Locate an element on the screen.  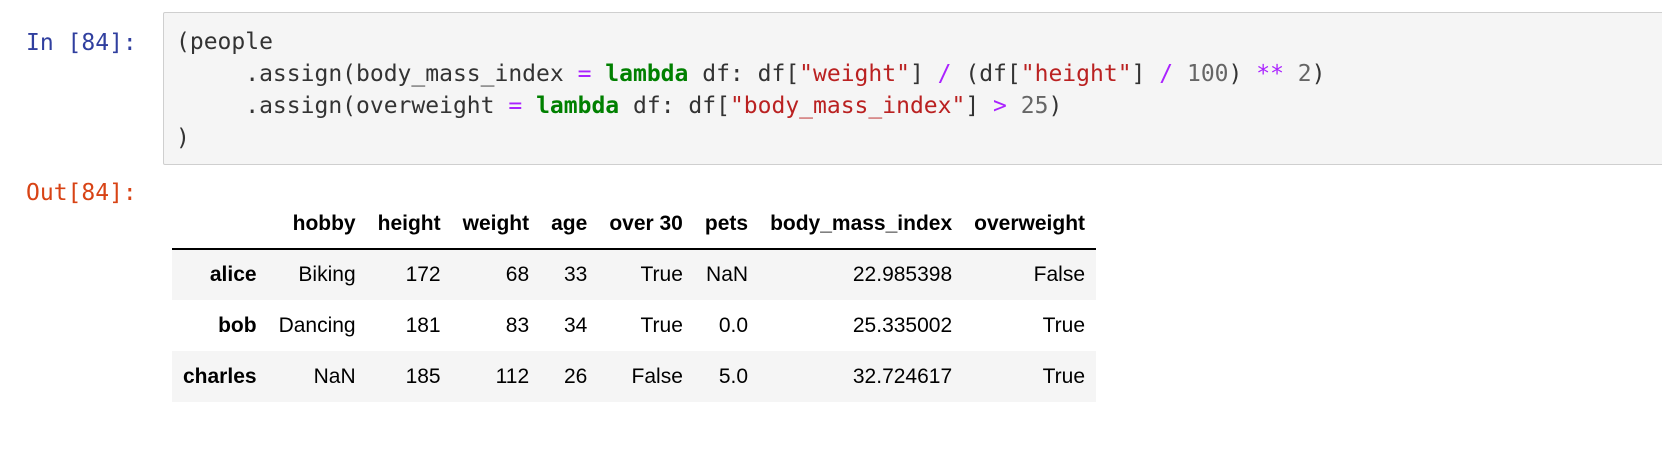
table-row: alice Biking 172 68 33 True NaN 22.985398 False is located at coordinates (634, 274).